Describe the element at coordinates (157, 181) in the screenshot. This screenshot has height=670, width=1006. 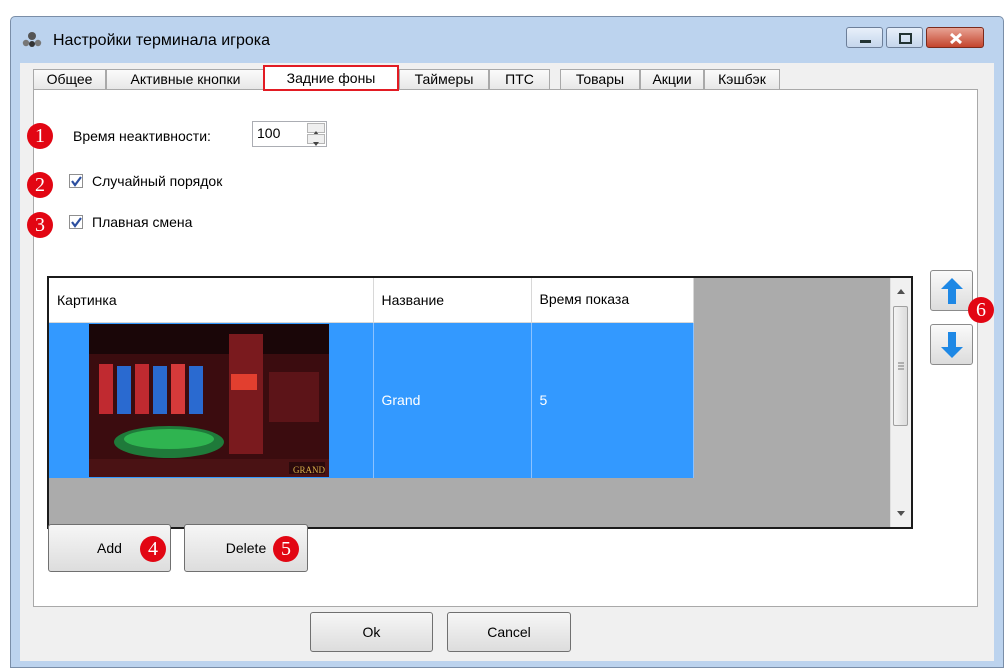
I see `random-order-label: Случайный порядок` at that location.